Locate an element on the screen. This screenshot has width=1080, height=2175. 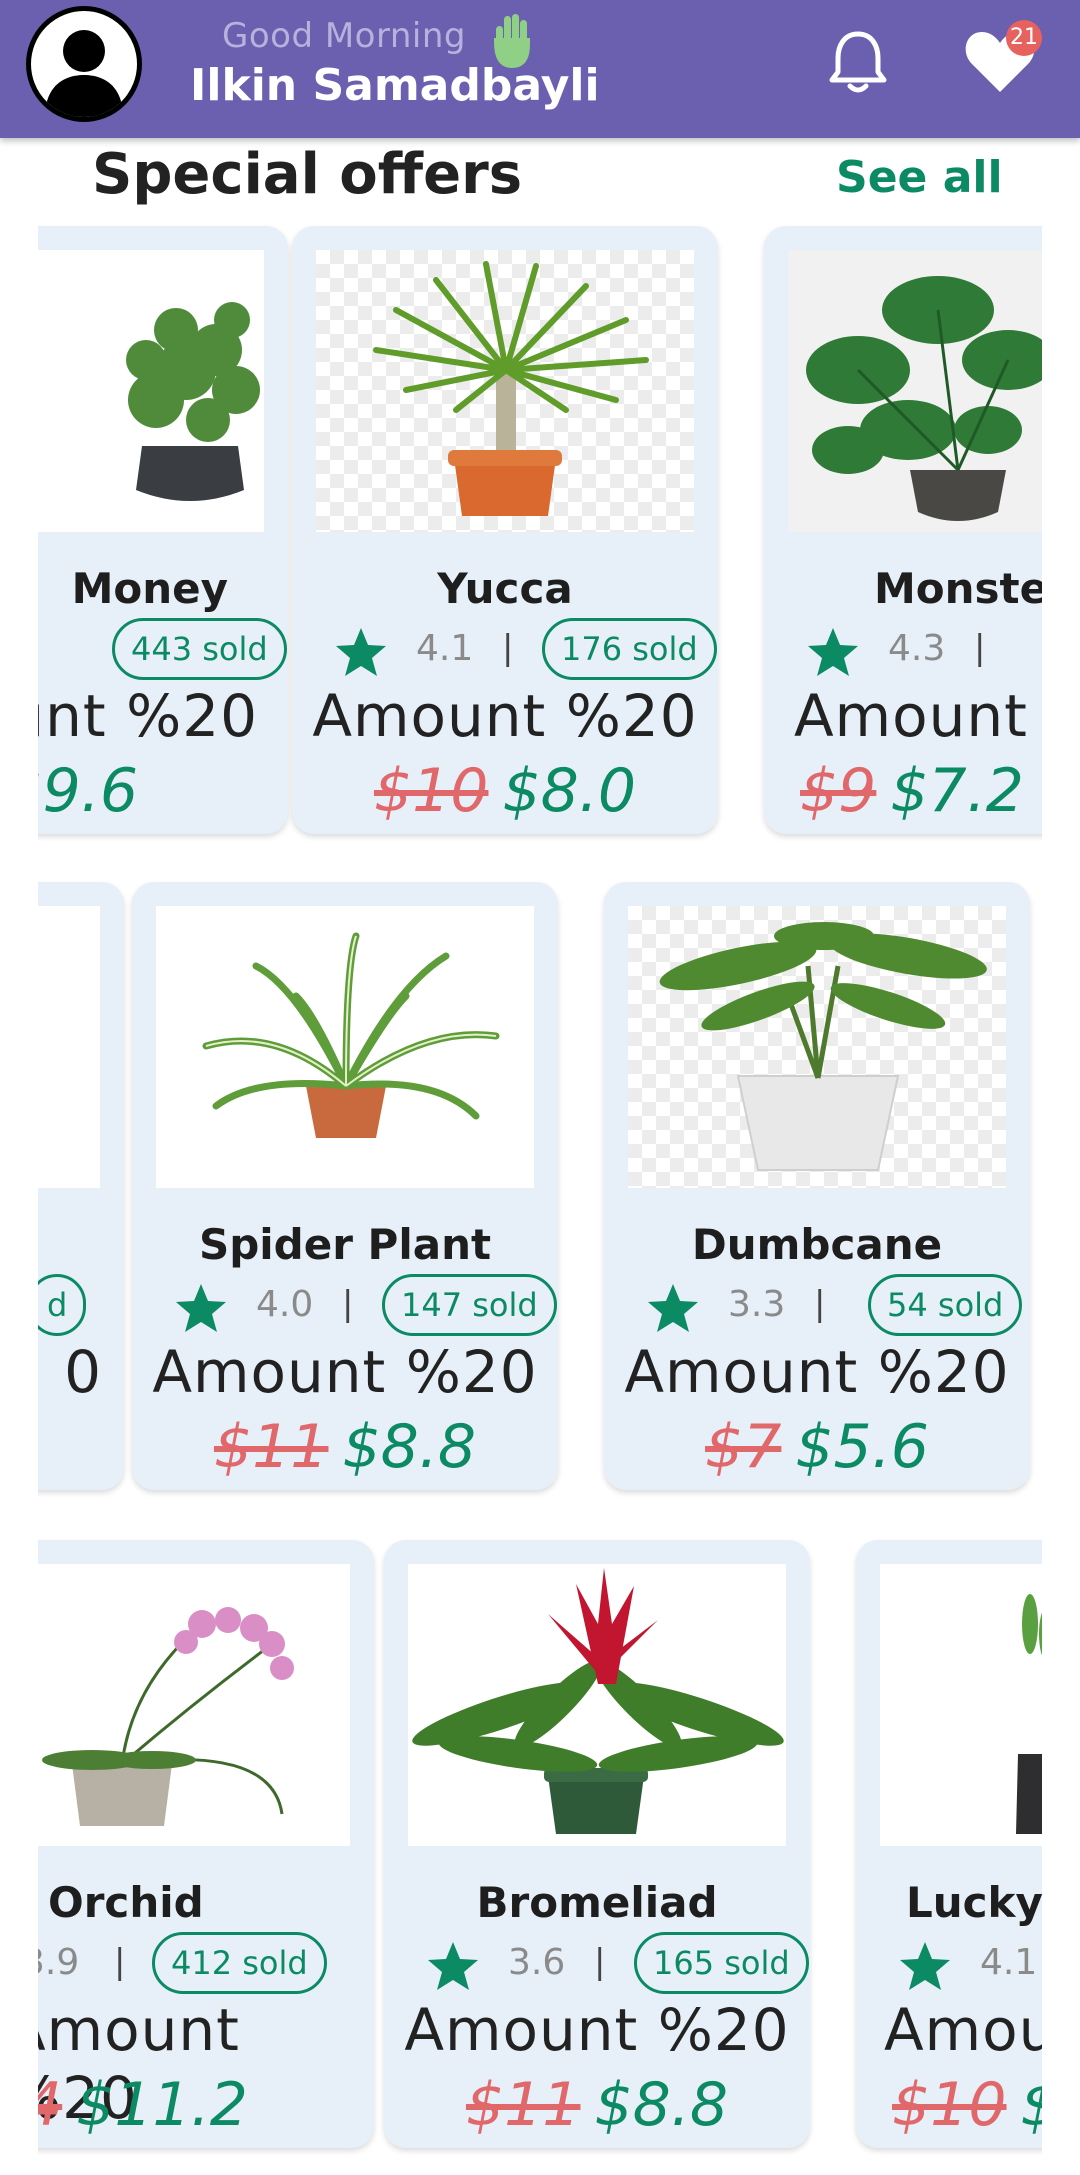
product-name: Monster is located at coordinates (958, 588).